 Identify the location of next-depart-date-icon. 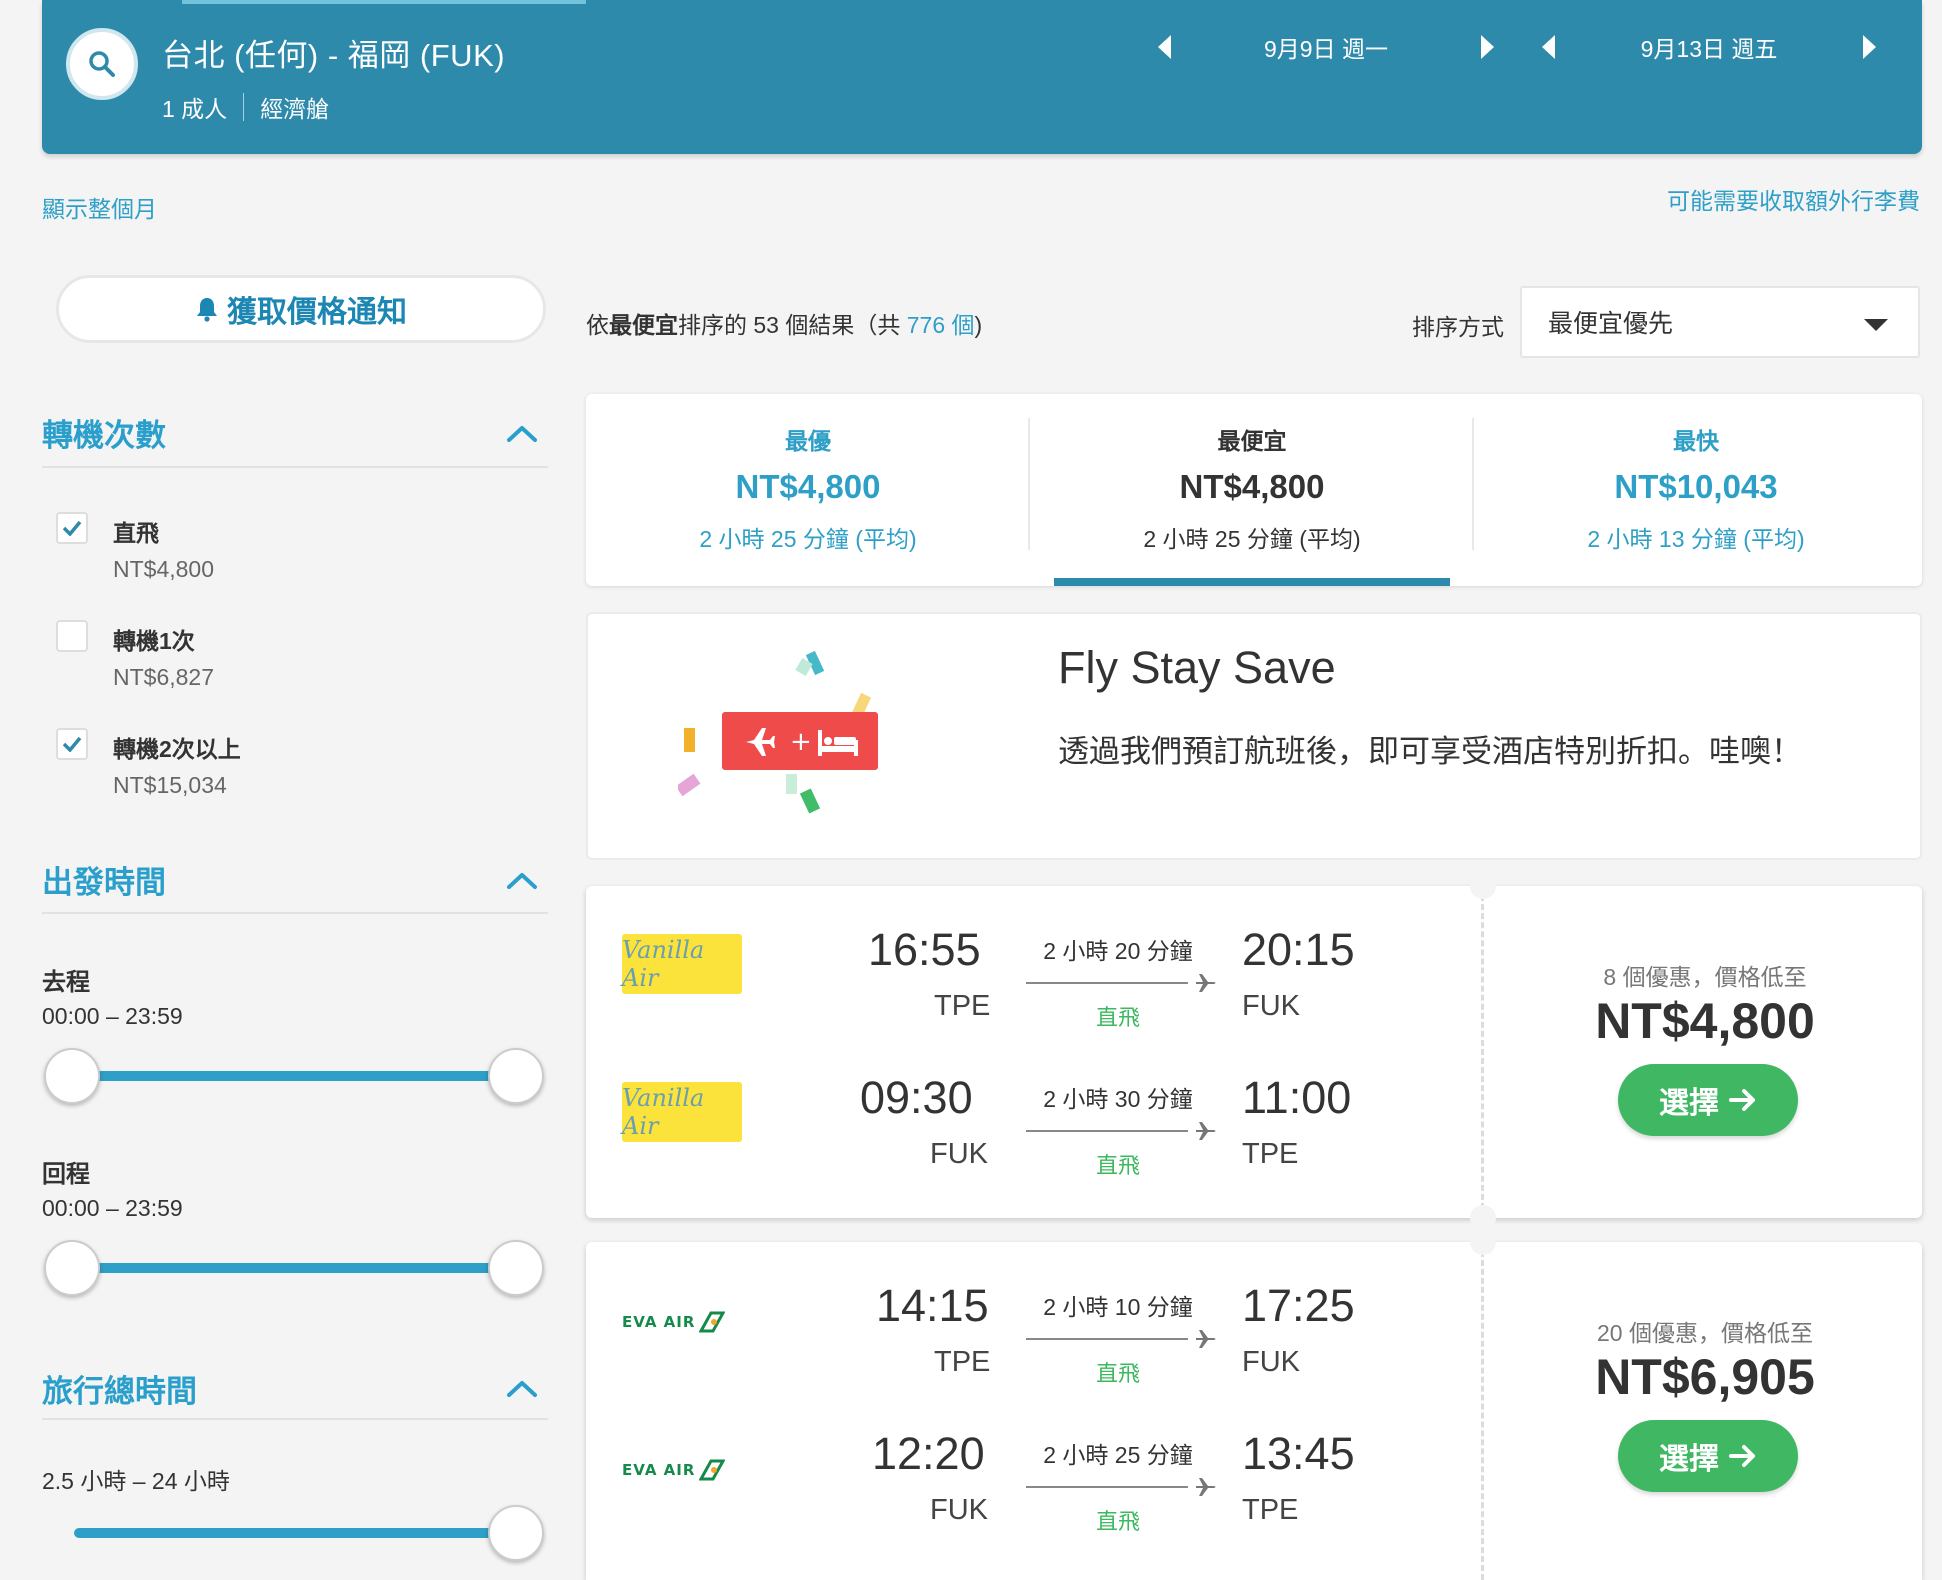
(1487, 47).